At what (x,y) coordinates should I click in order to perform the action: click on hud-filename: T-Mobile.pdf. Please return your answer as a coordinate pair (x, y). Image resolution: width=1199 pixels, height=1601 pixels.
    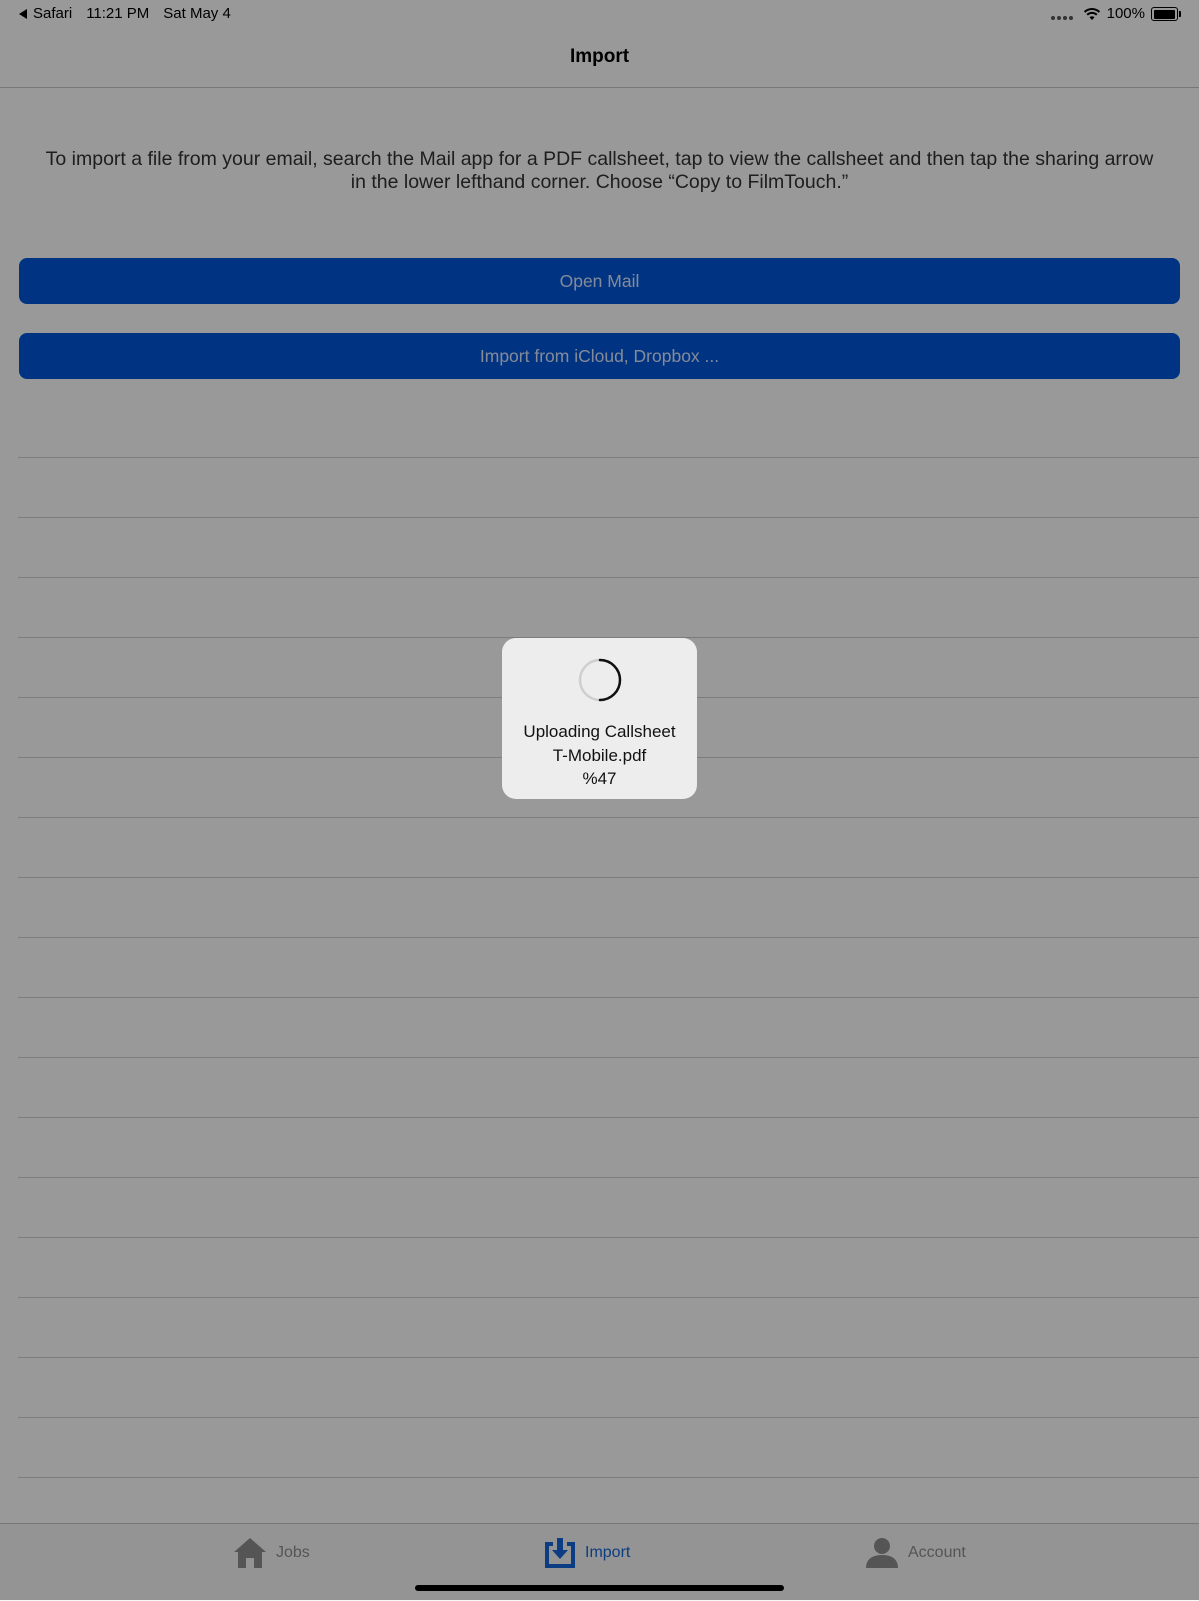
    Looking at the image, I should click on (599, 755).